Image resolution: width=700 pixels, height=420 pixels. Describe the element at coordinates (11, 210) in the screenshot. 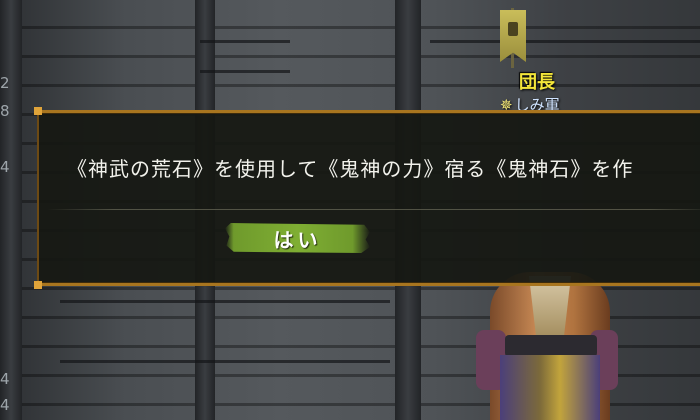

I see `wooden-post` at that location.